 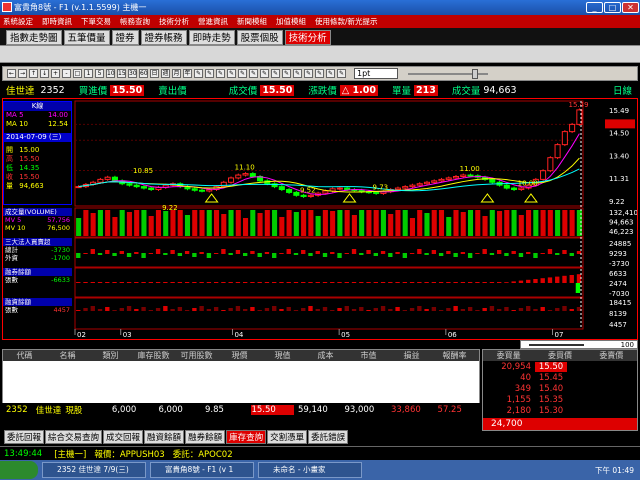 What do you see at coordinates (213, 21) in the screenshot?
I see `menu-item: 營進資訊` at bounding box center [213, 21].